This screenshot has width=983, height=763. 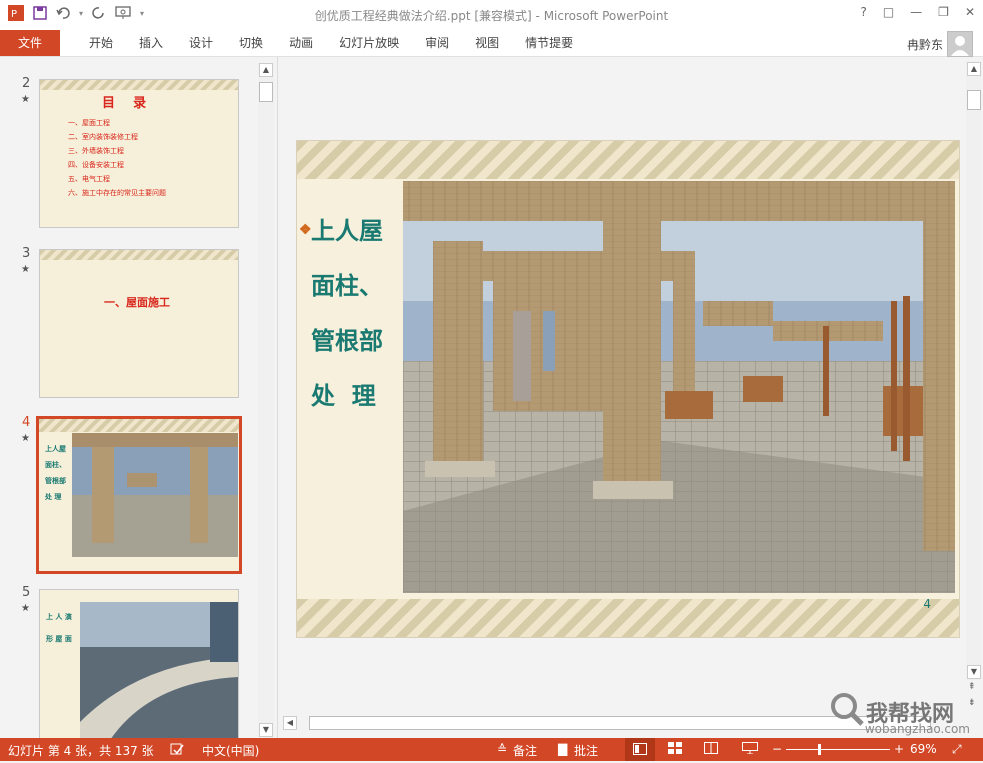 I want to click on restore-icon: ❐, so click(x=943, y=12).